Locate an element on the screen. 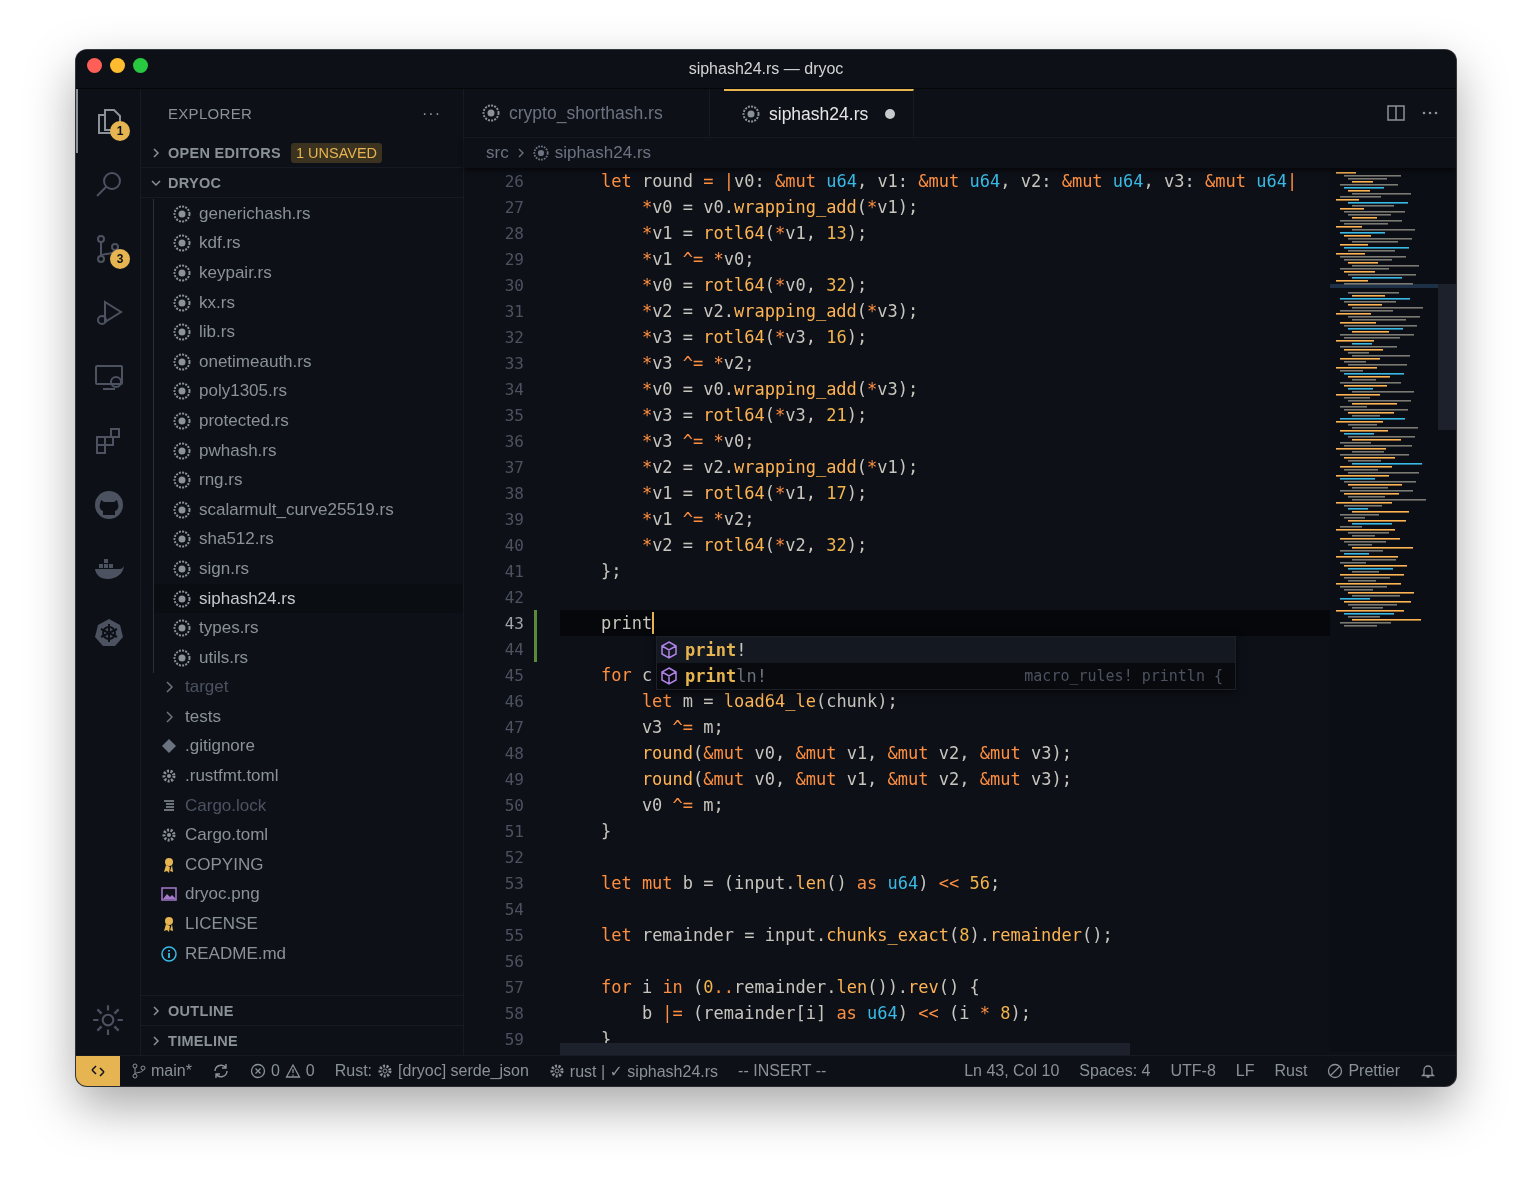 This screenshot has width=1531, height=1186. info-icon is located at coordinates (169, 953).